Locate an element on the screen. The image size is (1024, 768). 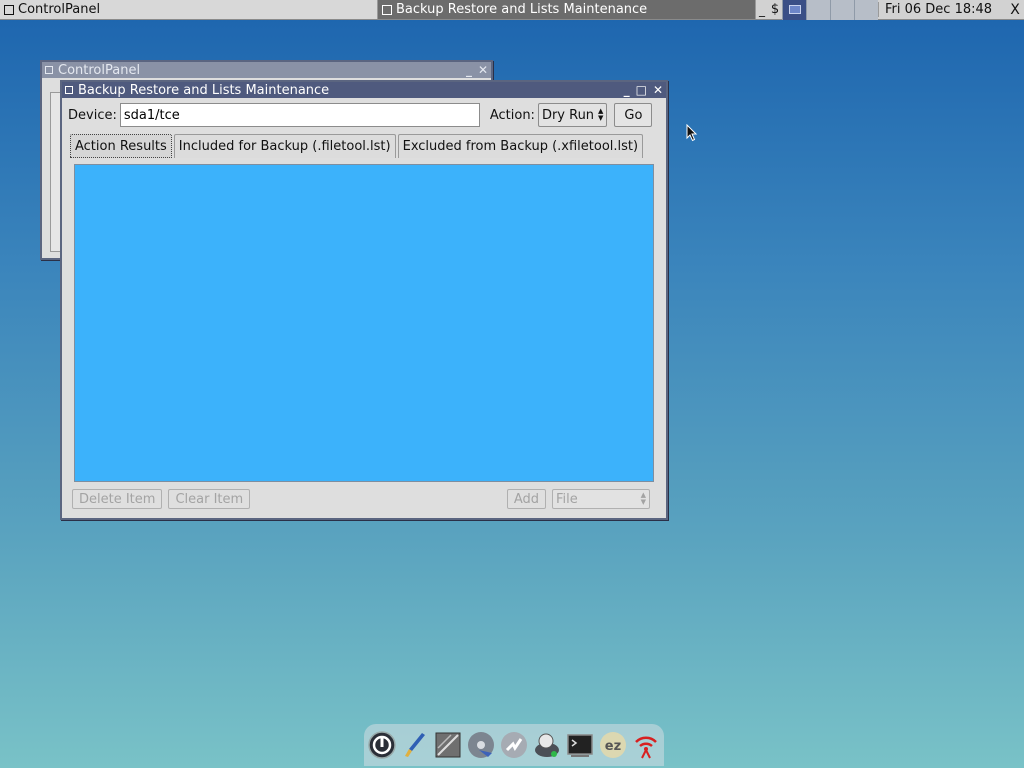
mouse-cursor-icon is located at coordinates (692, 133).